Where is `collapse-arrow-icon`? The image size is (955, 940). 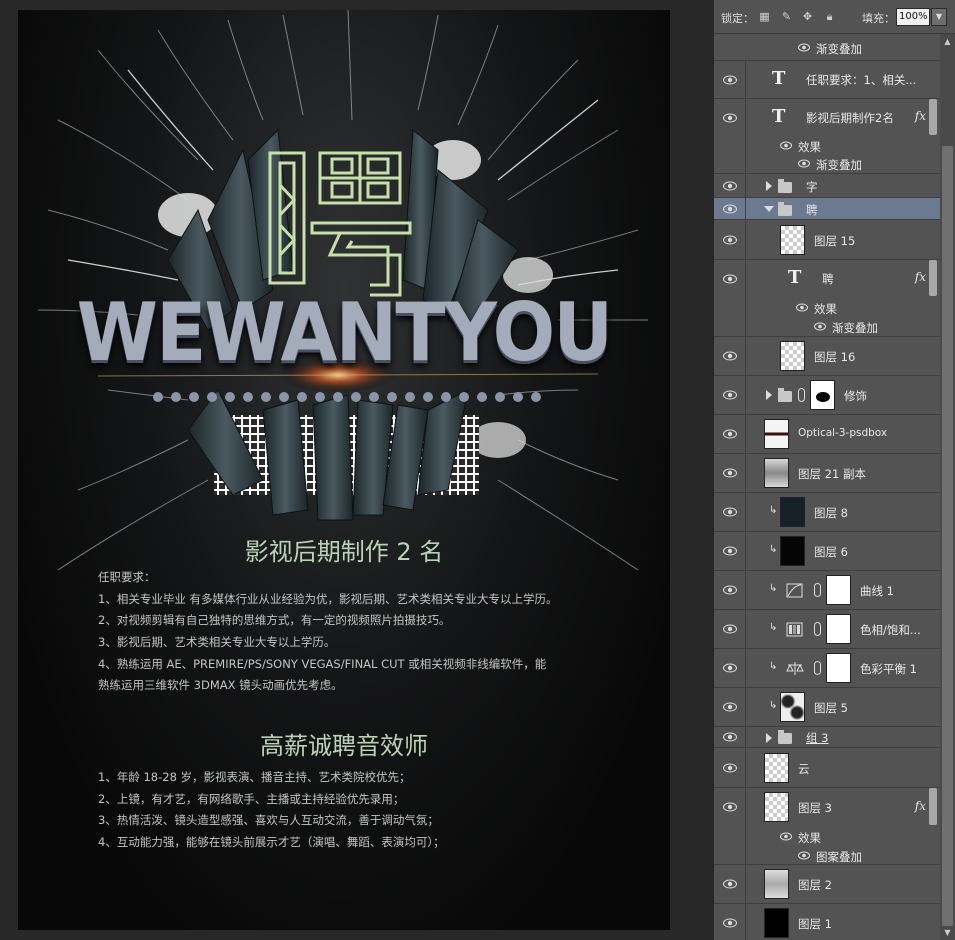 collapse-arrow-icon is located at coordinates (769, 209).